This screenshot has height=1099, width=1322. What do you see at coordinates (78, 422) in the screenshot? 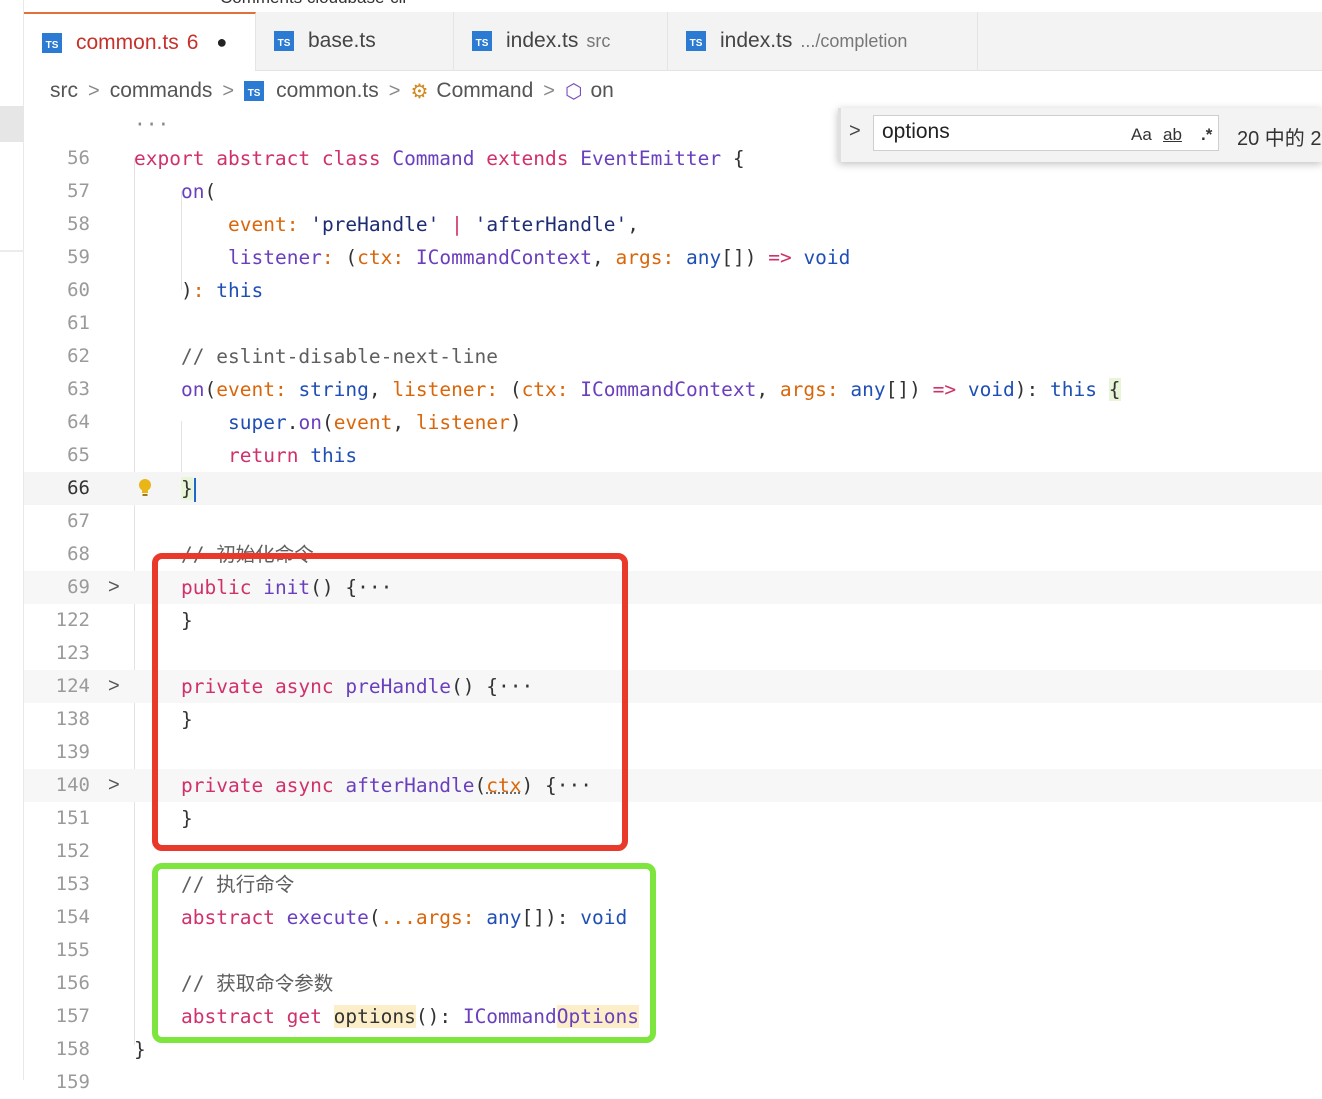
I see `line-number: 64` at bounding box center [78, 422].